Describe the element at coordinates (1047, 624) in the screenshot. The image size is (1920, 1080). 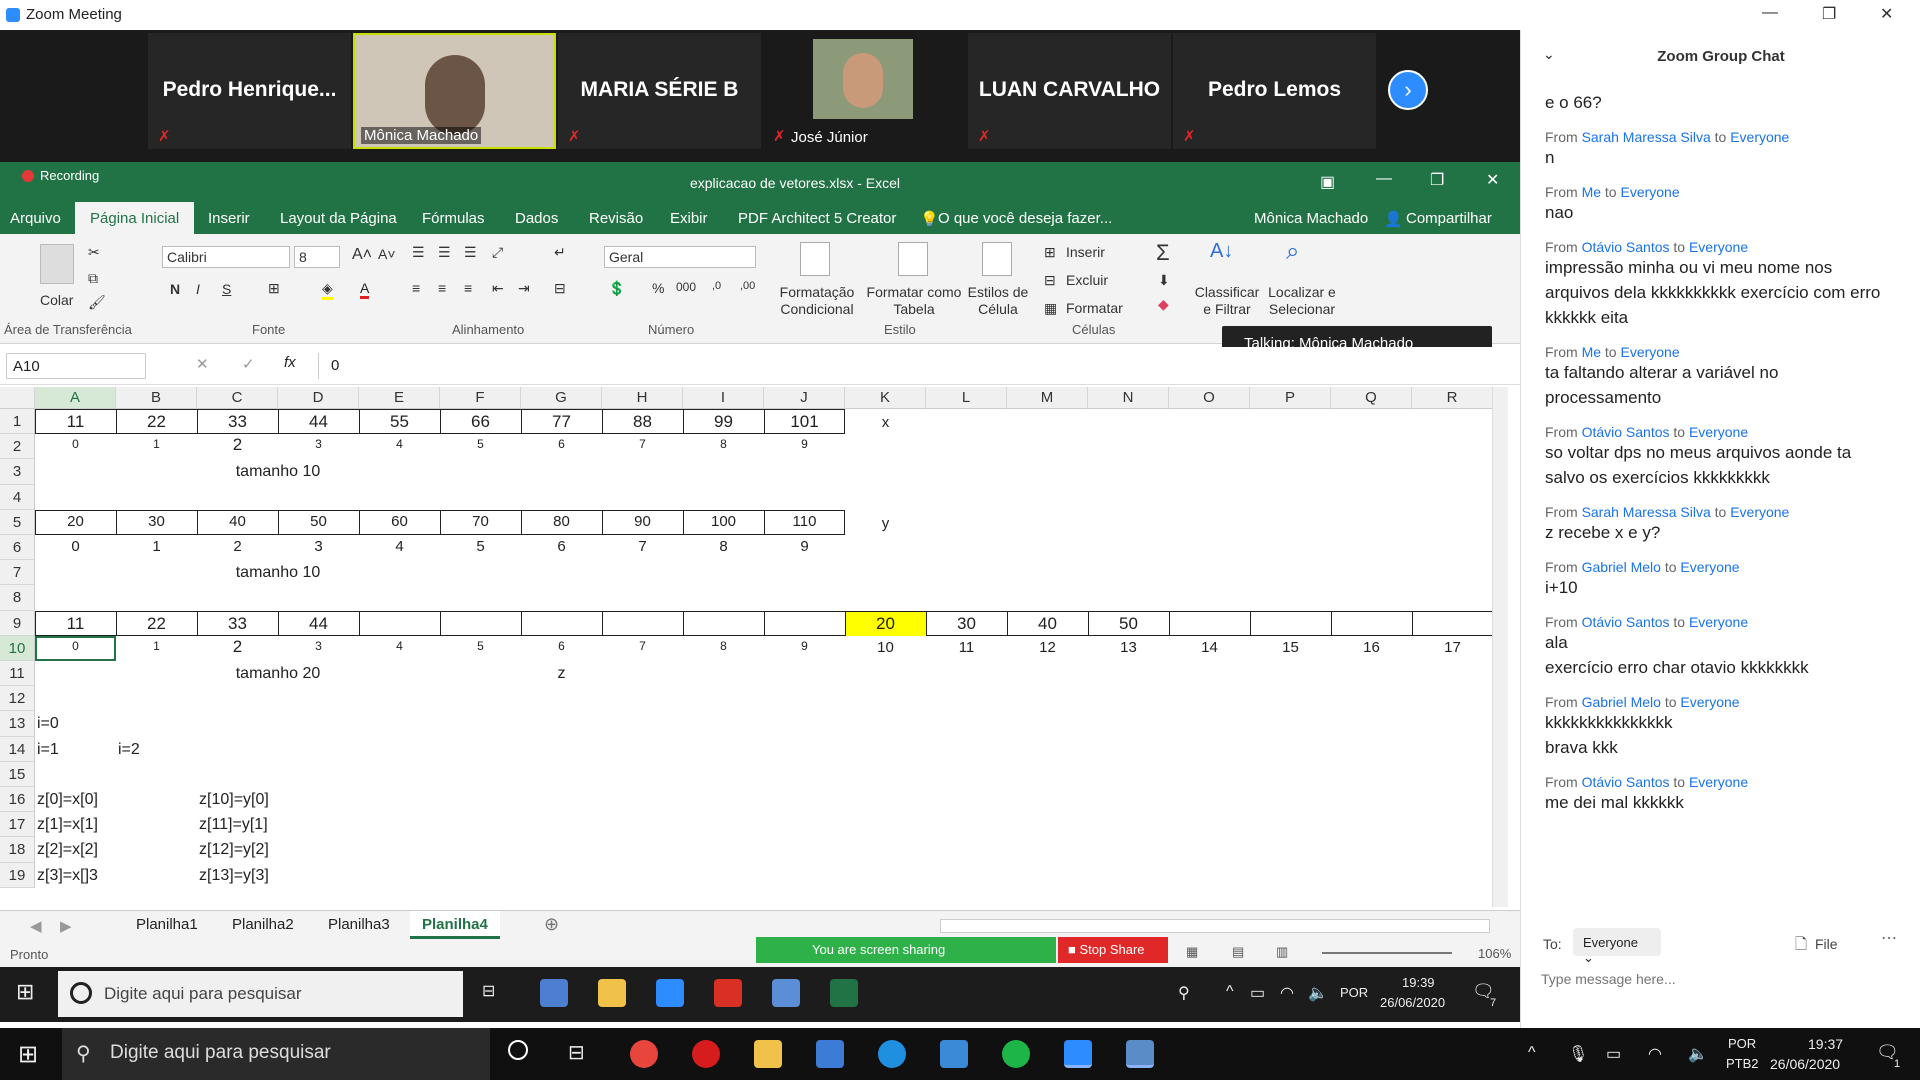
I see `cell: 40` at that location.